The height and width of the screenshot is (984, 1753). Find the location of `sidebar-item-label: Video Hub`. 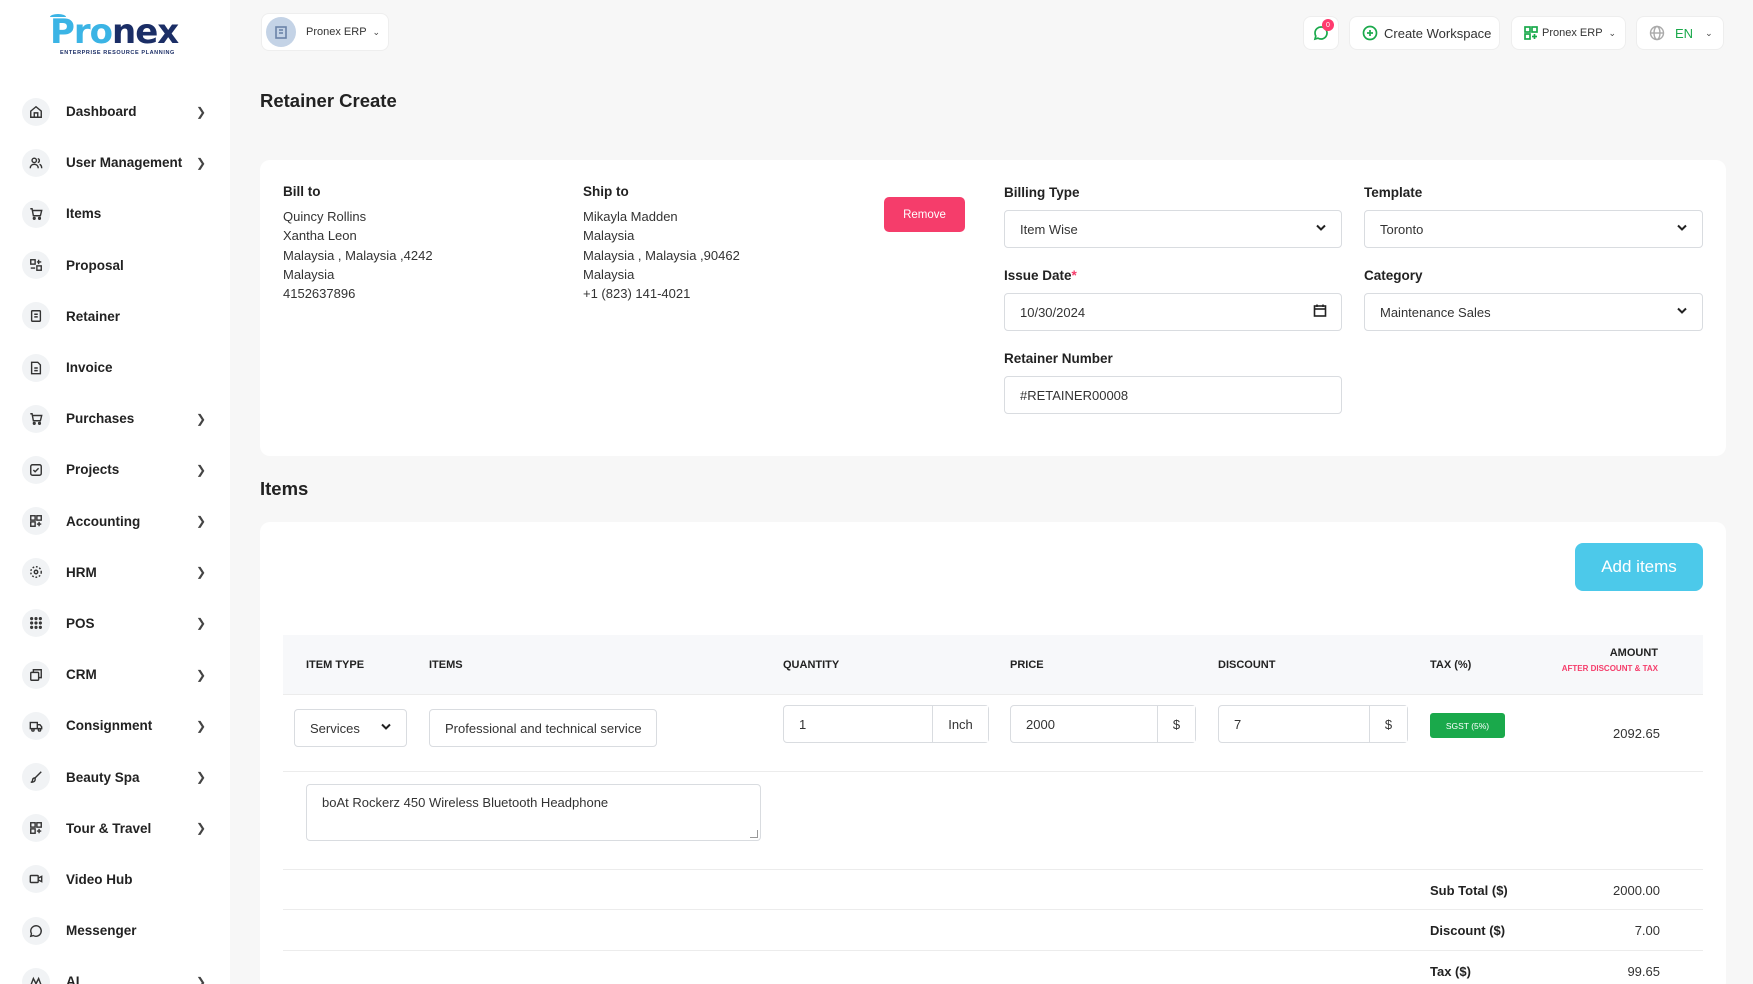

sidebar-item-label: Video Hub is located at coordinates (99, 879).